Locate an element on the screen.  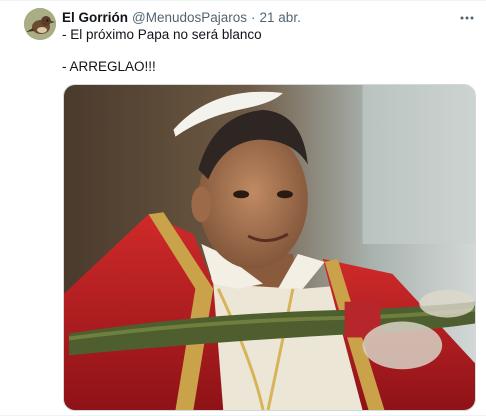
more-horizontal-icon is located at coordinates (467, 18).